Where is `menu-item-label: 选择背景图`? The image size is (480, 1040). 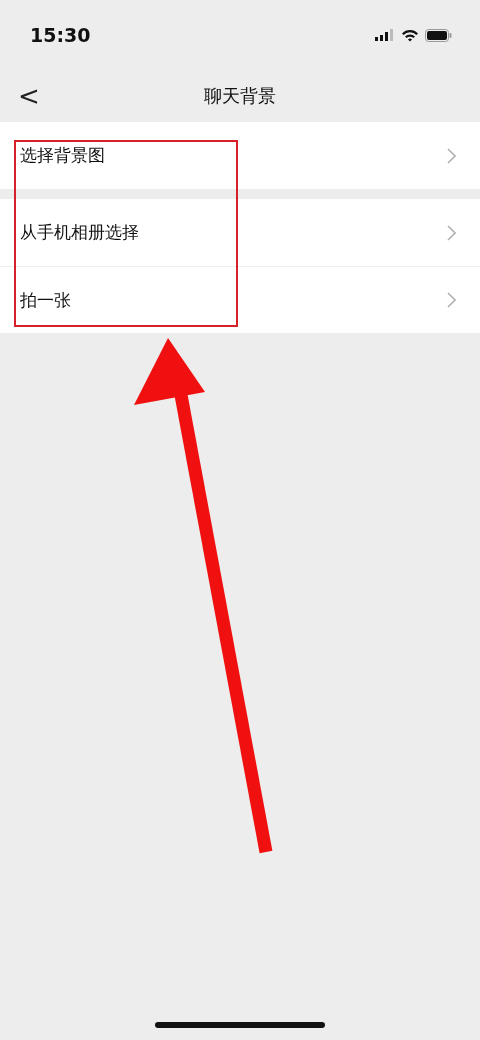 menu-item-label: 选择背景图 is located at coordinates (62, 155).